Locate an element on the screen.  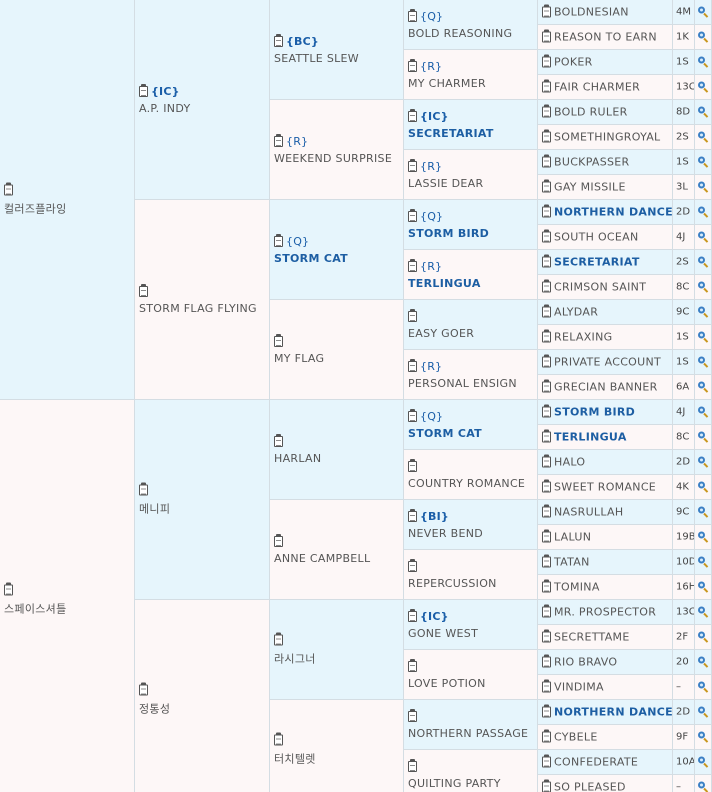
horse-name-link: HARLAN is located at coordinates (337, 458).